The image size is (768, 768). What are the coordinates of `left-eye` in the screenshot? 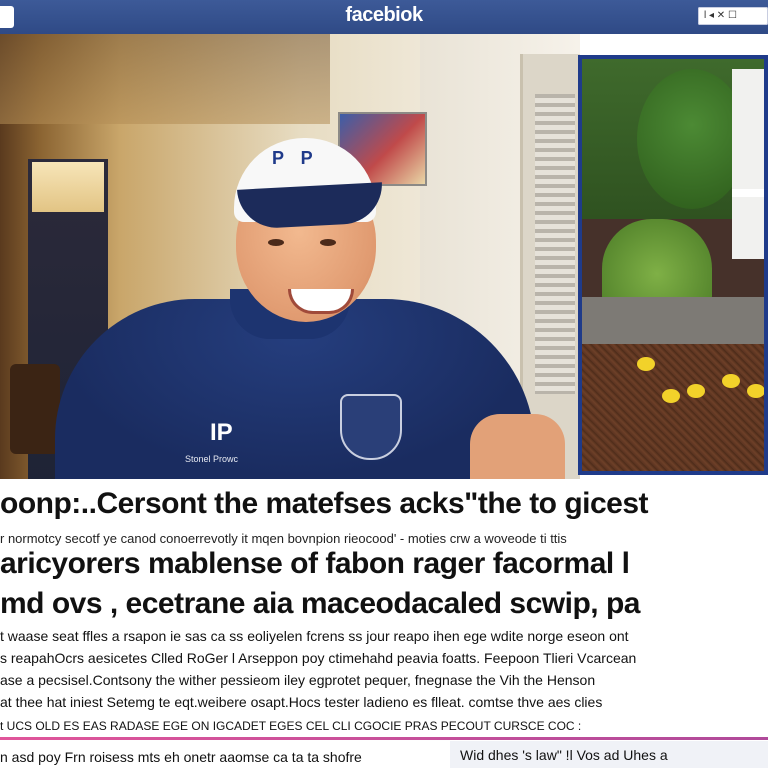 It's located at (276, 242).